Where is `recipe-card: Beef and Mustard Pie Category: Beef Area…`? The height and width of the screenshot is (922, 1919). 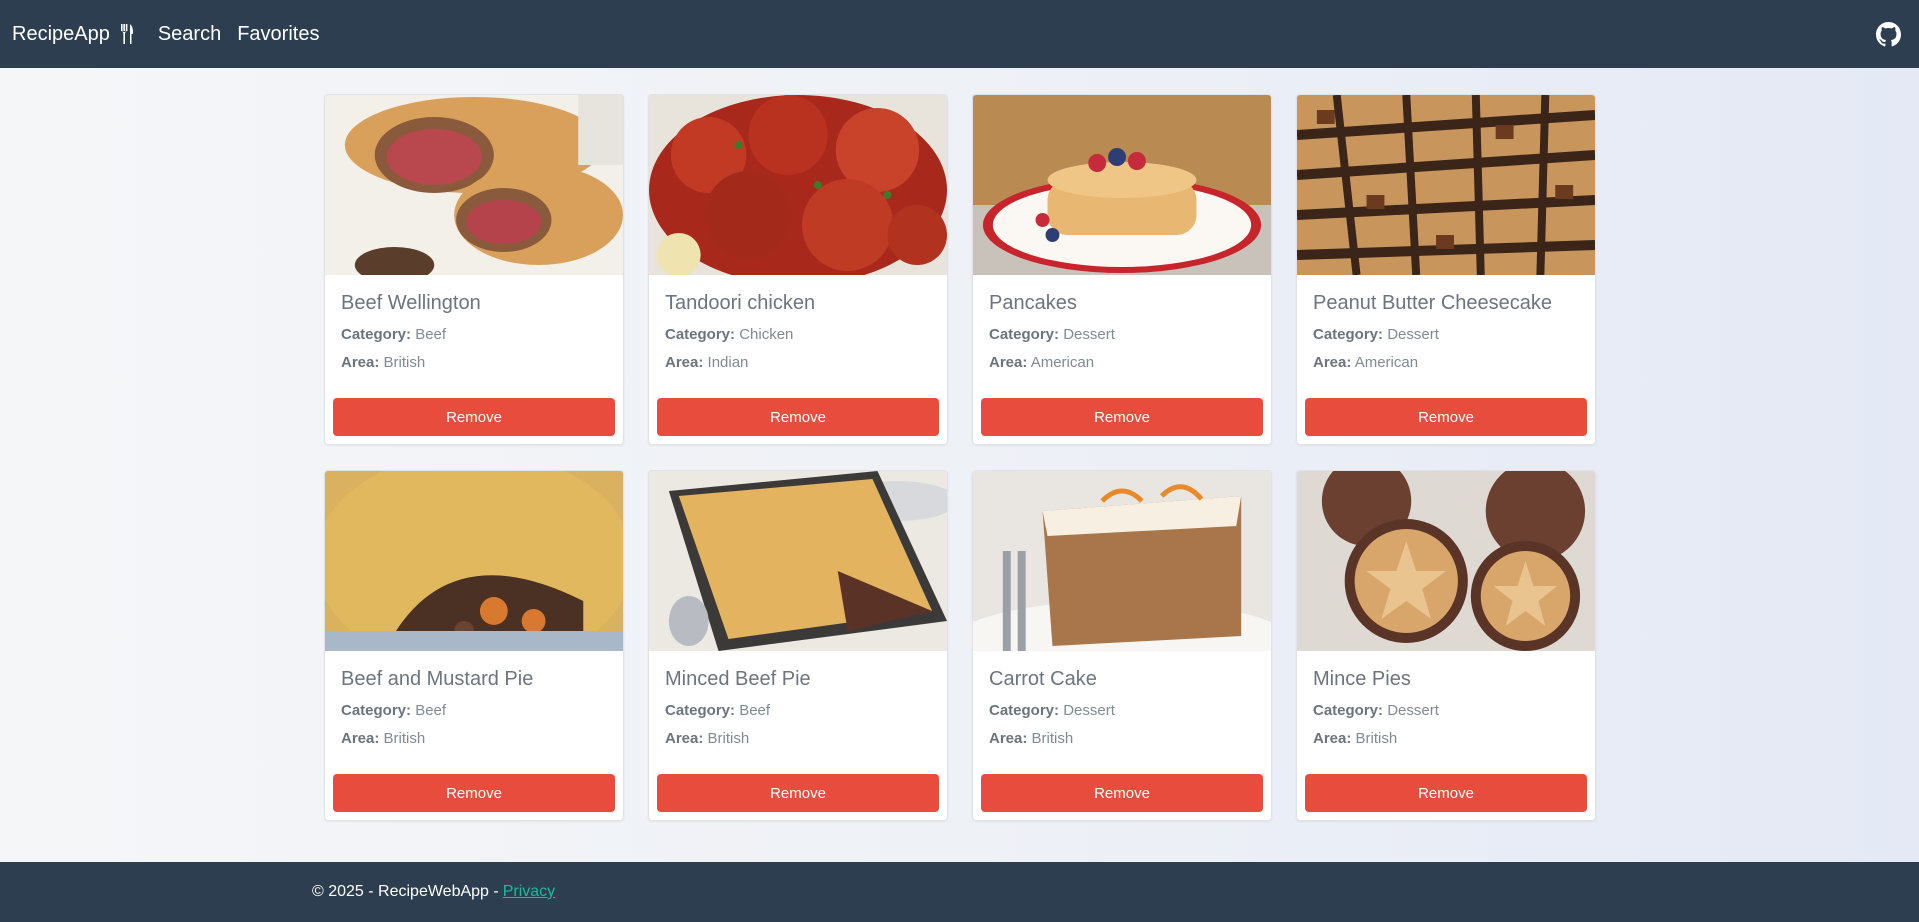
recipe-card: Beef and Mustard Pie Category: Beef Area… is located at coordinates (474, 645).